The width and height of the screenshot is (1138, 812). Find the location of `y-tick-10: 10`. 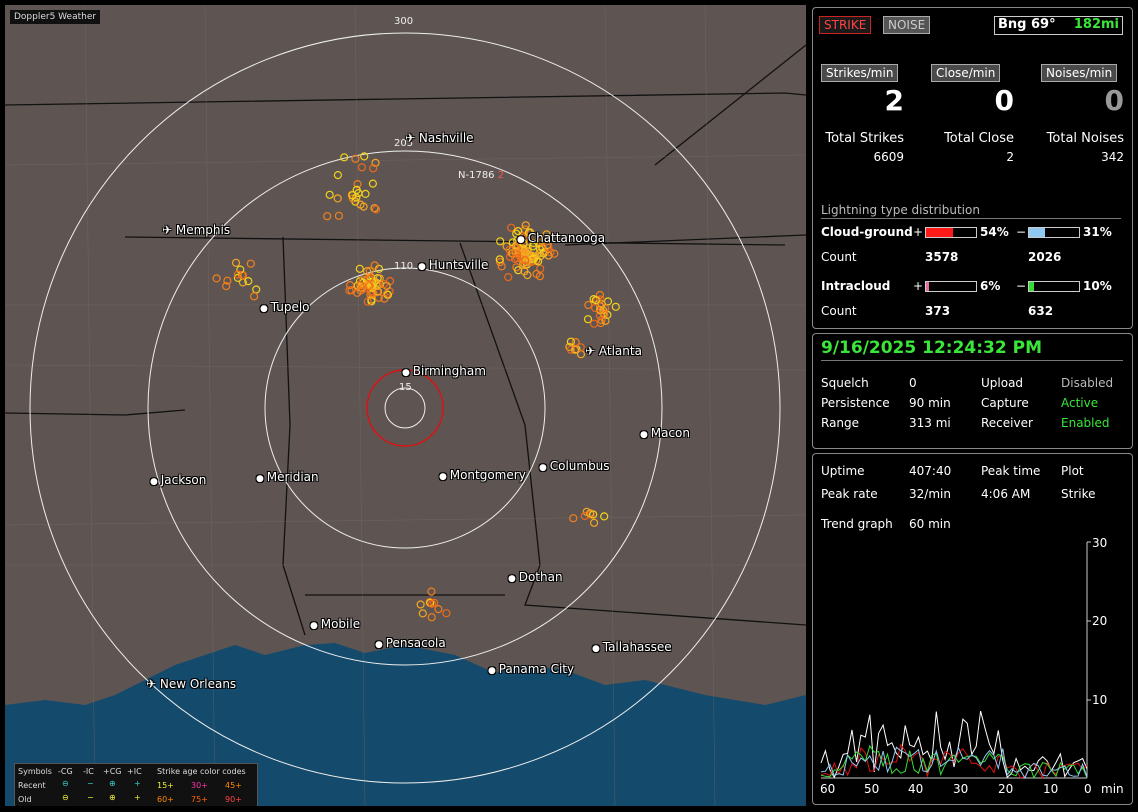

y-tick-10: 10 is located at coordinates (1100, 700).